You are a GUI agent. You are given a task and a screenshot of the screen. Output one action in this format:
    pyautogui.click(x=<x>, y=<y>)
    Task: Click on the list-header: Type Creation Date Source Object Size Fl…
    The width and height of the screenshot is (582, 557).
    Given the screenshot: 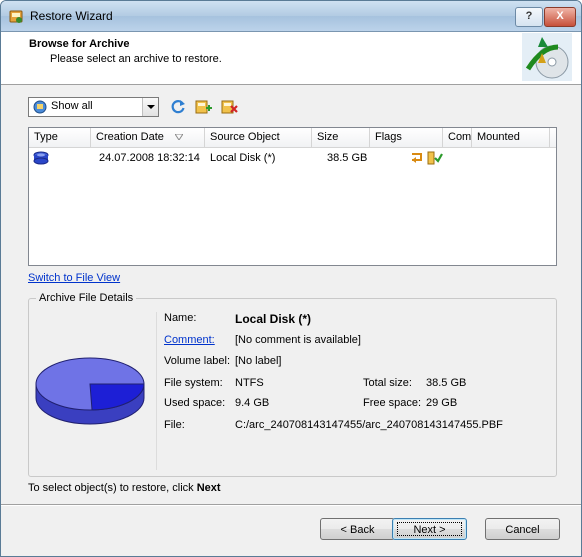 What is the action you would take?
    pyautogui.click(x=292, y=138)
    